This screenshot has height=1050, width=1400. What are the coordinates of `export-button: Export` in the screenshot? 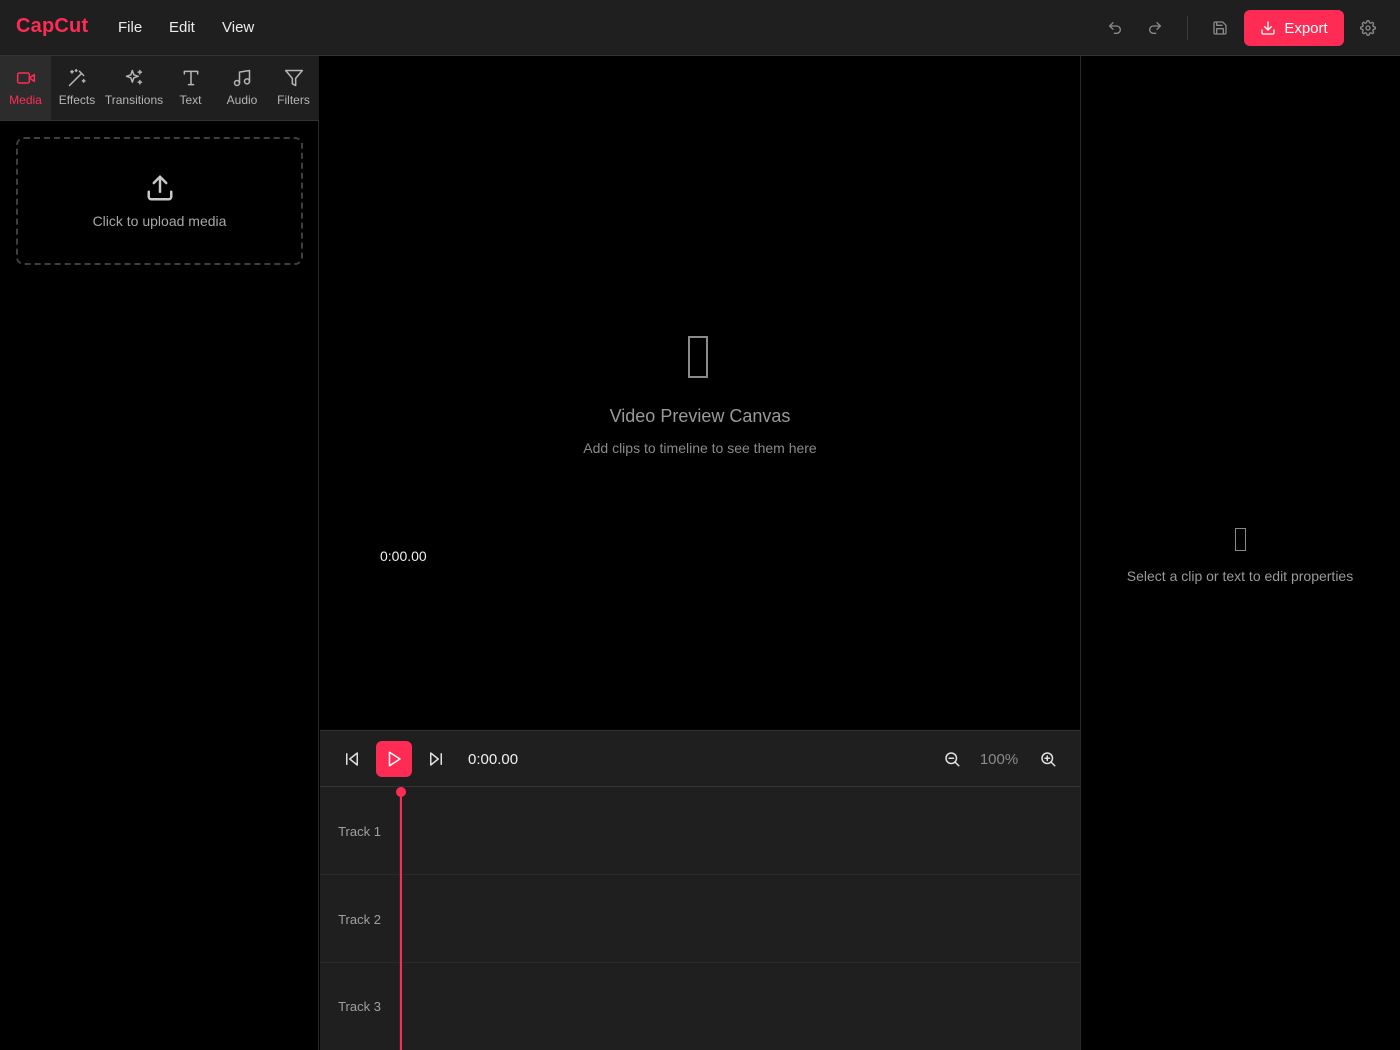 It's located at (1294, 28).